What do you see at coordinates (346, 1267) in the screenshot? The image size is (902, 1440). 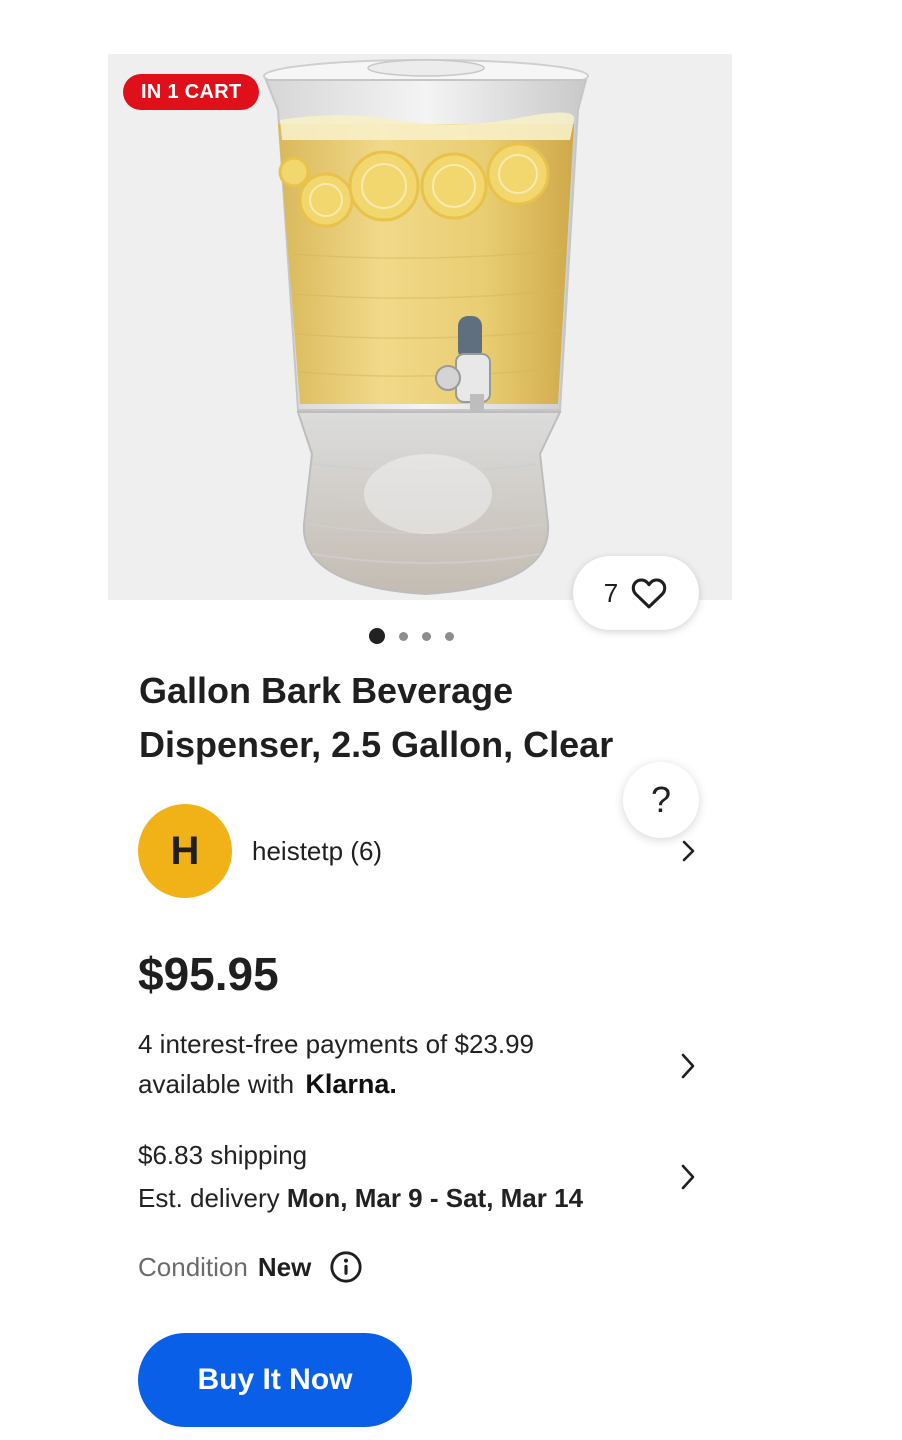 I see `info-circle-icon` at bounding box center [346, 1267].